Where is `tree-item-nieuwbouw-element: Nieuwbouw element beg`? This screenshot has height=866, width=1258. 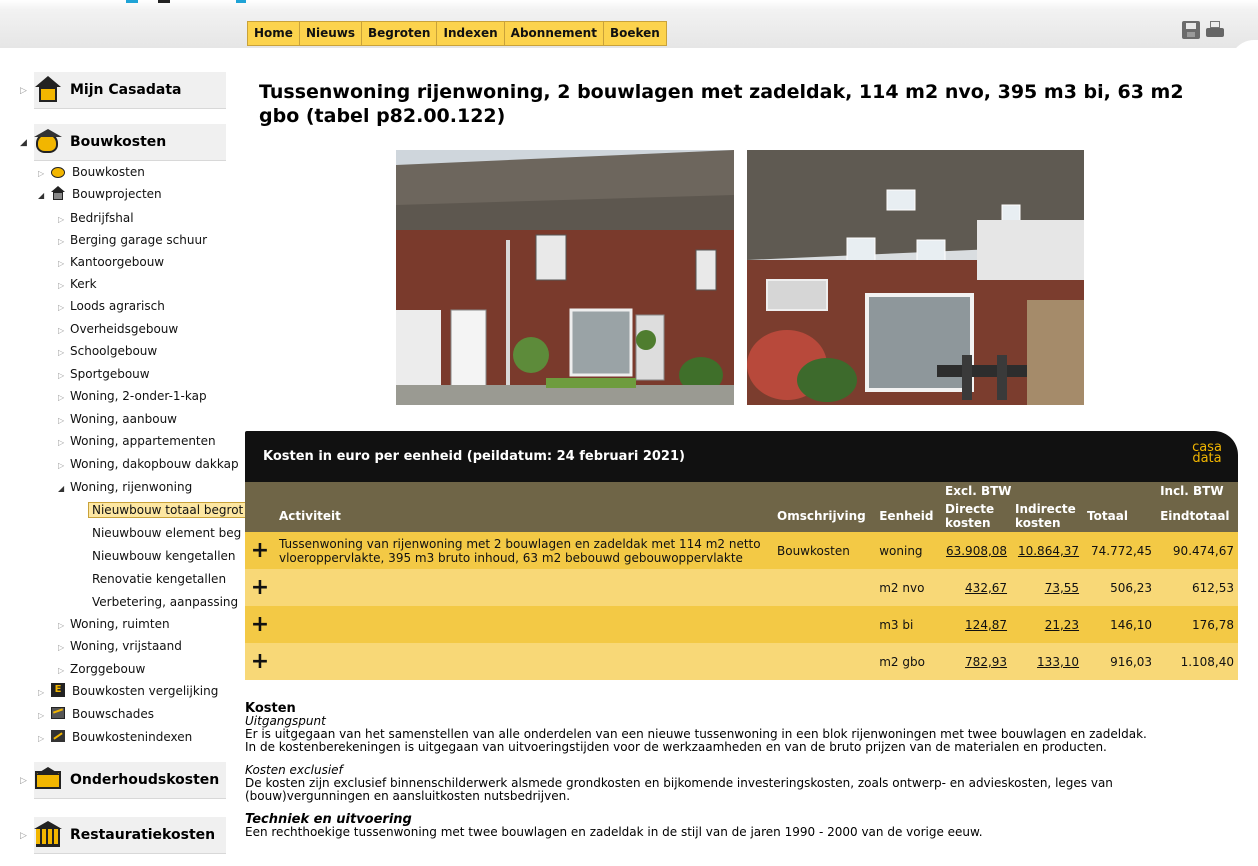
tree-item-nieuwbouw-element: Nieuwbouw element beg is located at coordinates (166, 533).